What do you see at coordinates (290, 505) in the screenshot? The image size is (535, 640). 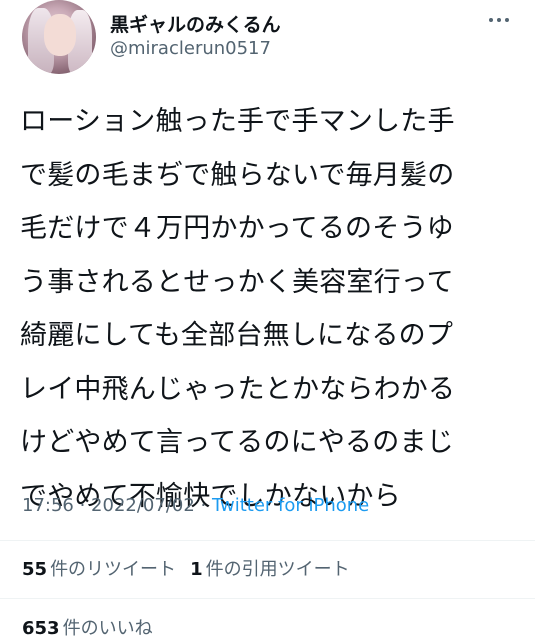 I see `tweet-source-link: Twitter for iPhone` at bounding box center [290, 505].